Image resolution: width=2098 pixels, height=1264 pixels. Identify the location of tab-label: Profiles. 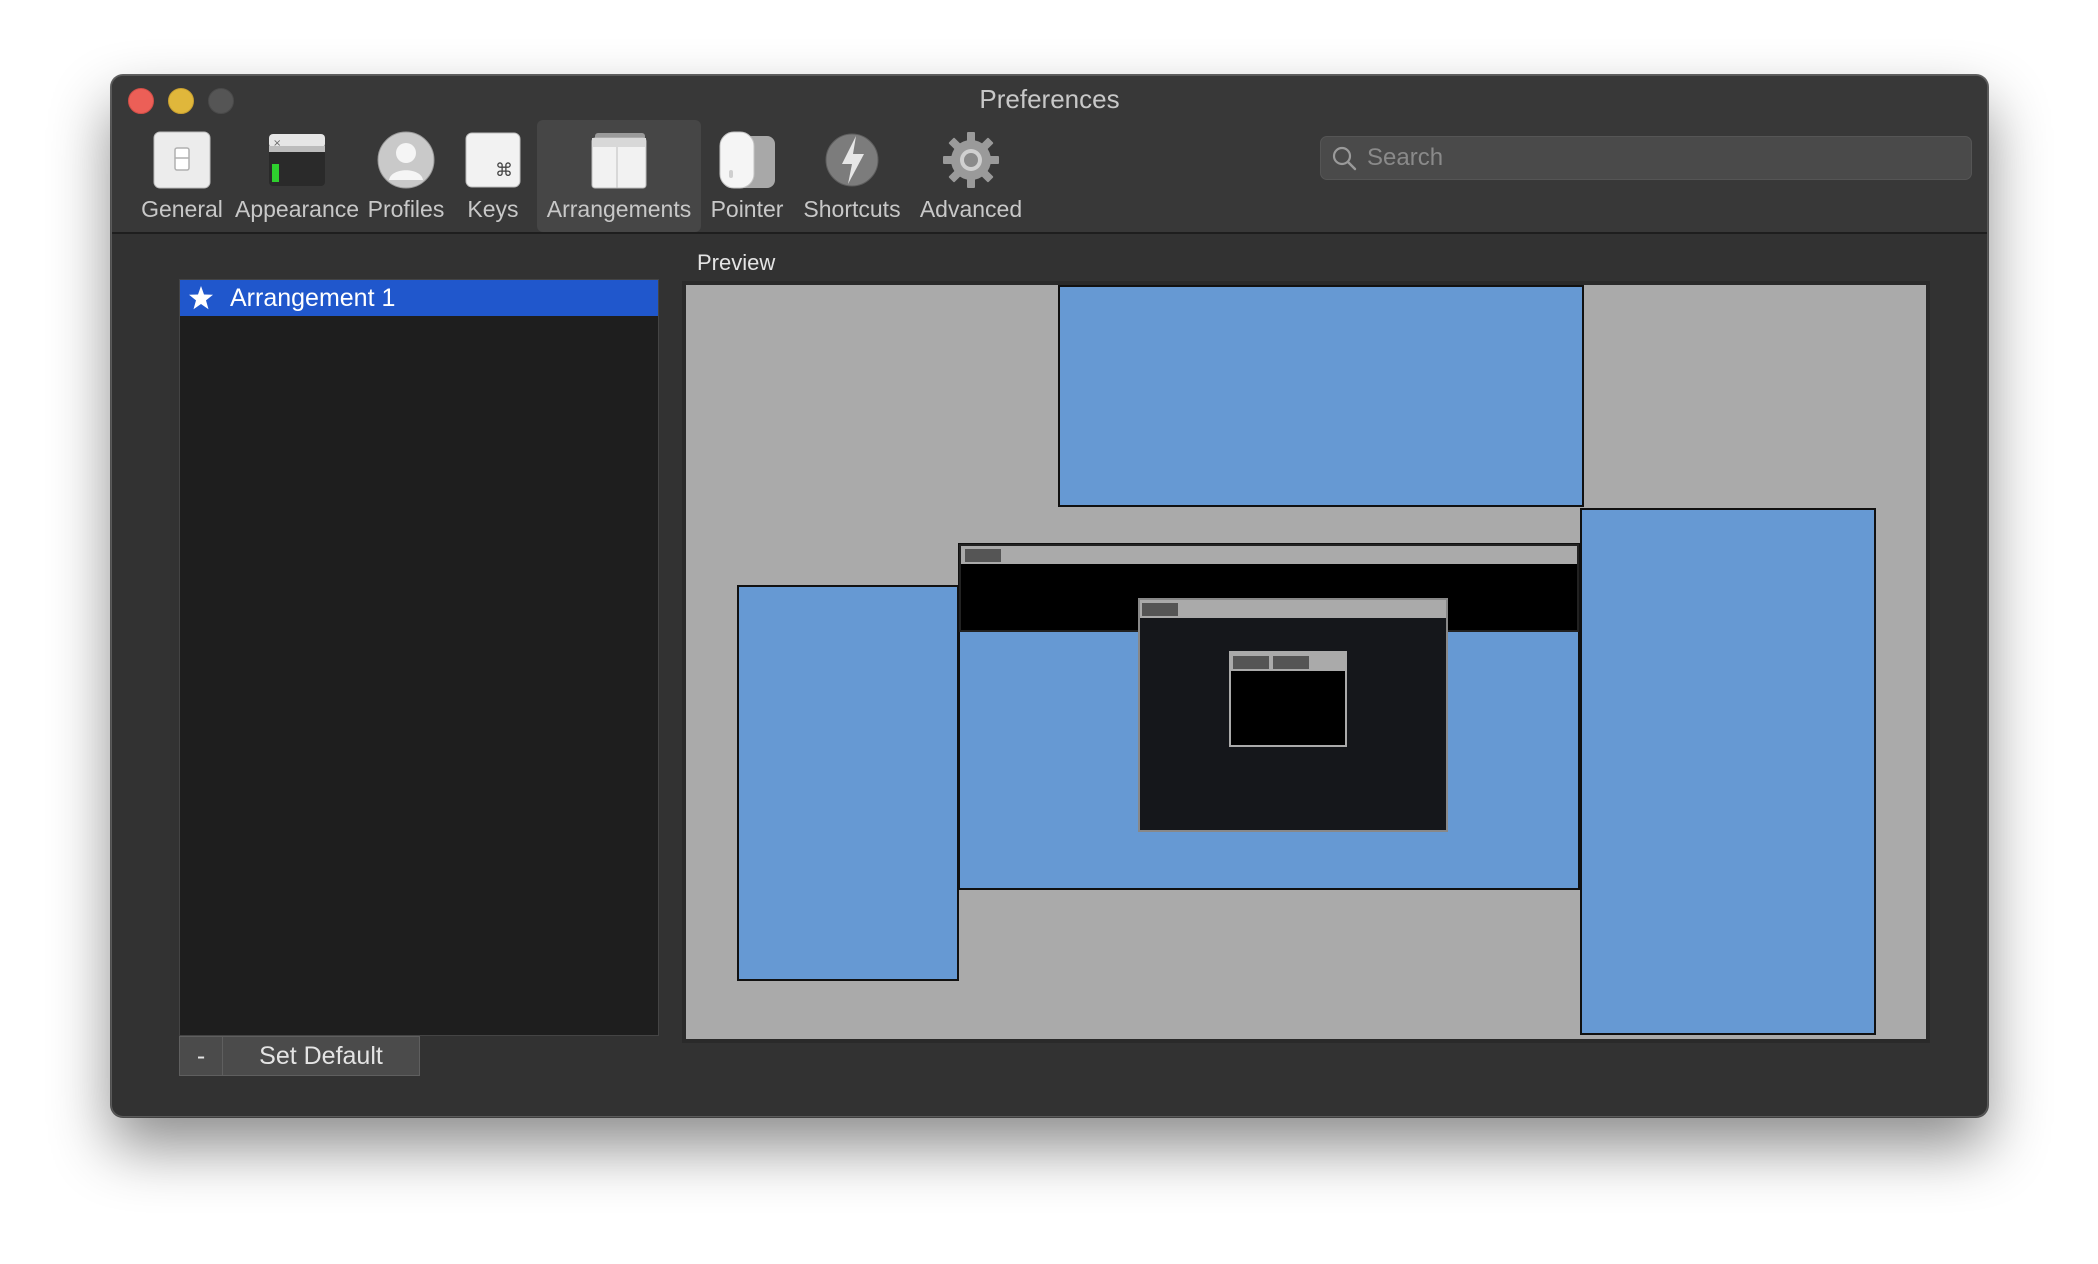
(406, 209).